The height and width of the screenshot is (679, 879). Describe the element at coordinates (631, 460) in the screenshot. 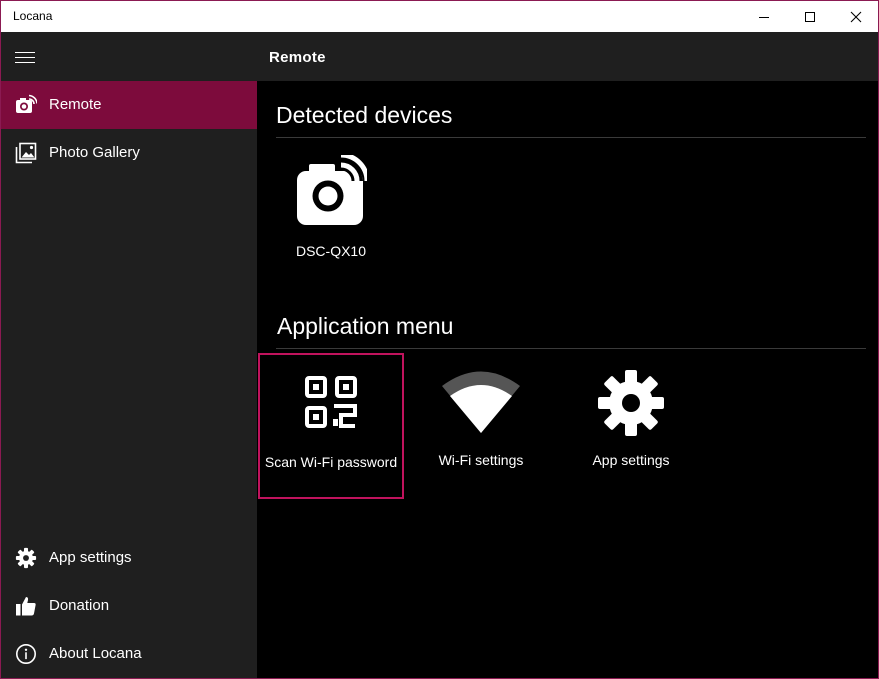

I see `tile-label: App settings` at that location.